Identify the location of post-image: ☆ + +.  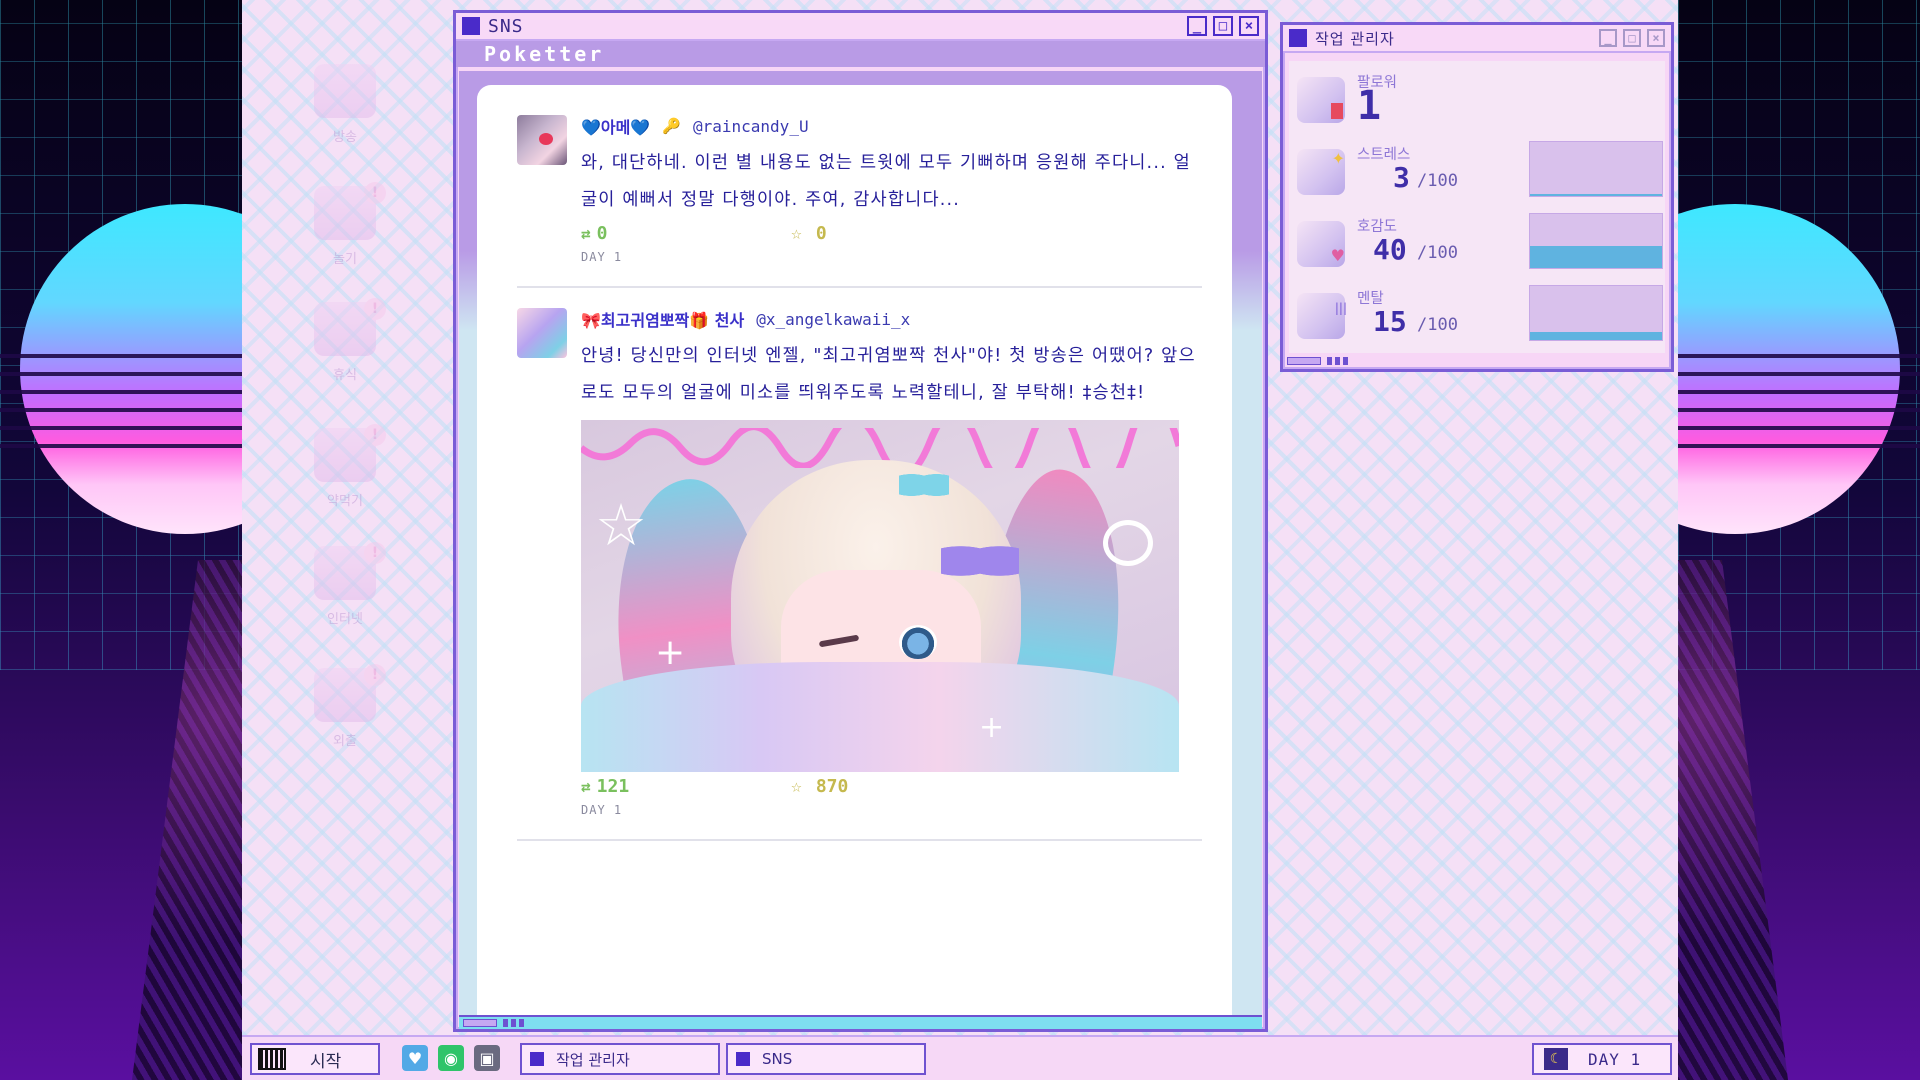
(880, 596).